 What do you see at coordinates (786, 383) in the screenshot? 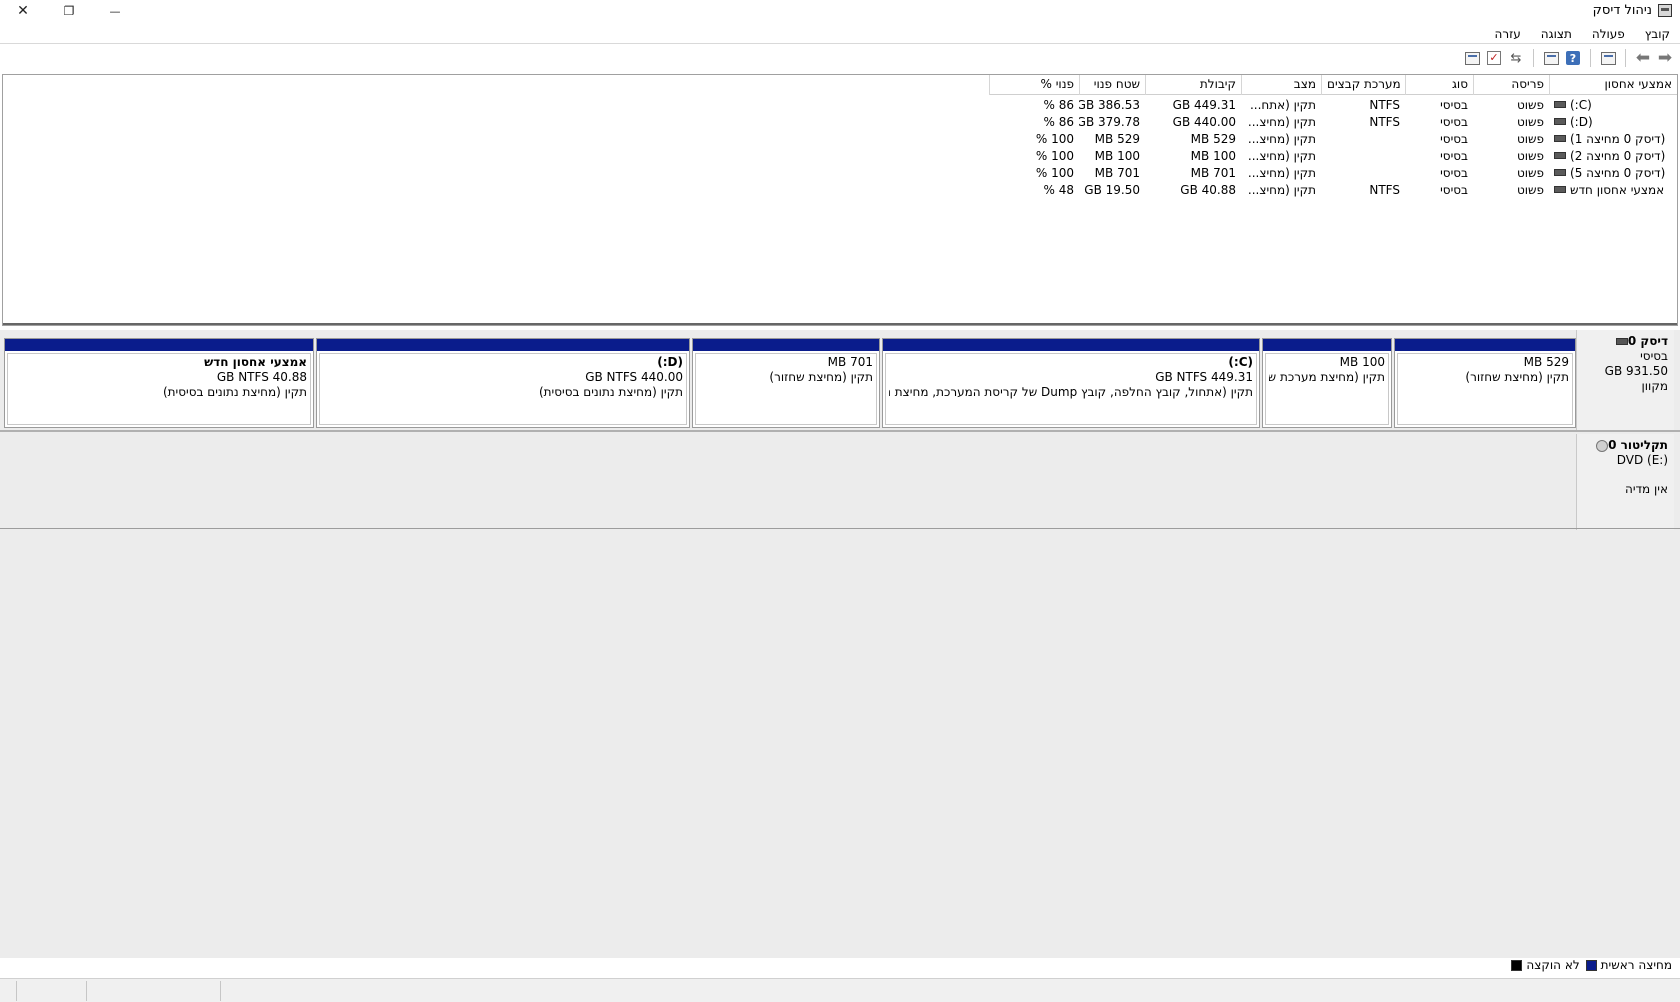
I see `partition-5: 701 MB תקין (מחיצת שחזור)` at bounding box center [786, 383].